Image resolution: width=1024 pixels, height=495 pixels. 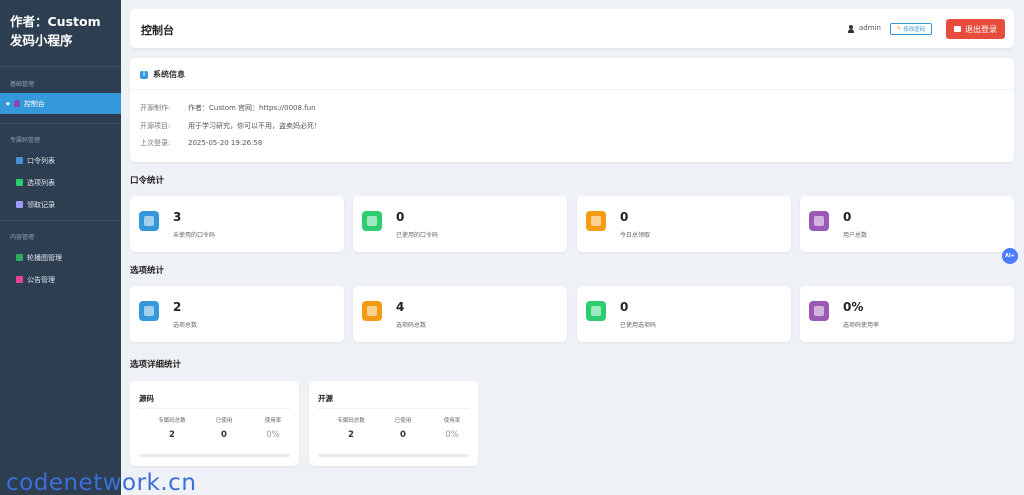 I want to click on check-icon, so click(x=372, y=221).